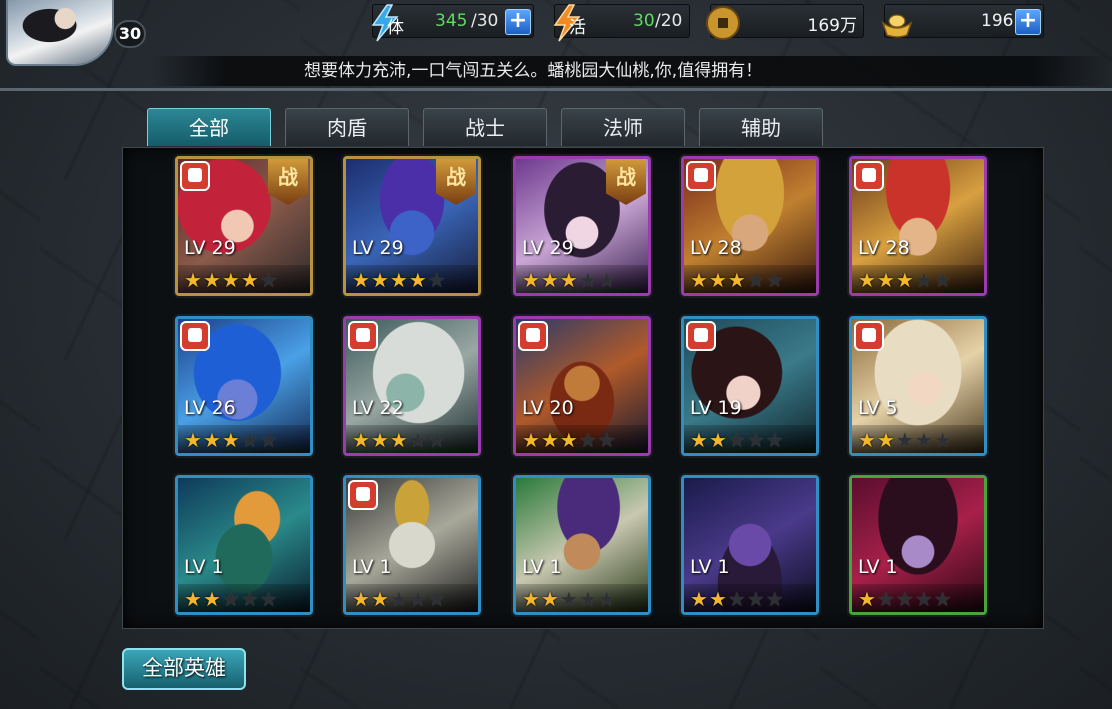 The height and width of the screenshot is (709, 1112). What do you see at coordinates (1028, 22) in the screenshot?
I see `add-ingots-button: +` at bounding box center [1028, 22].